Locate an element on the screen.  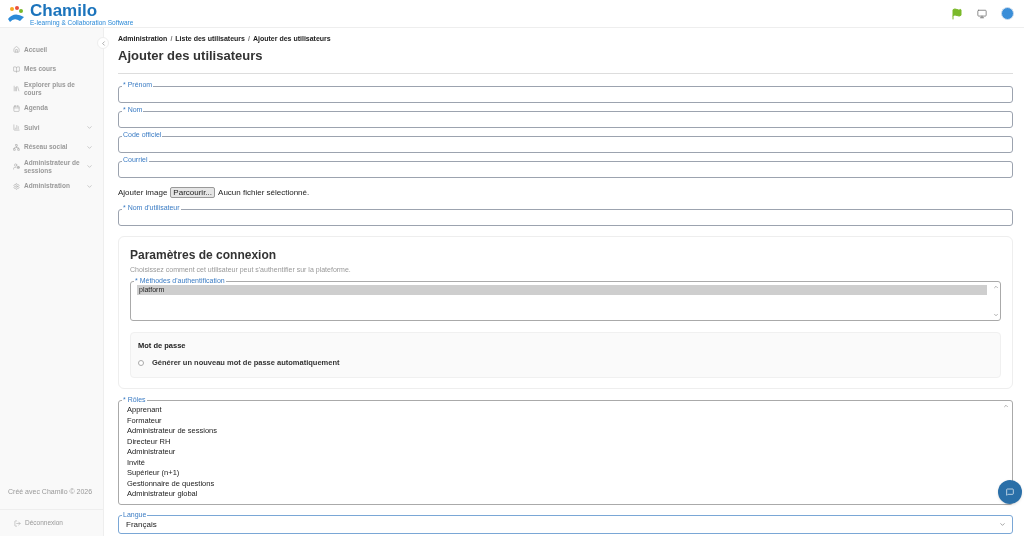
section-title: Paramètres de connexion is located at coordinates (204, 255).